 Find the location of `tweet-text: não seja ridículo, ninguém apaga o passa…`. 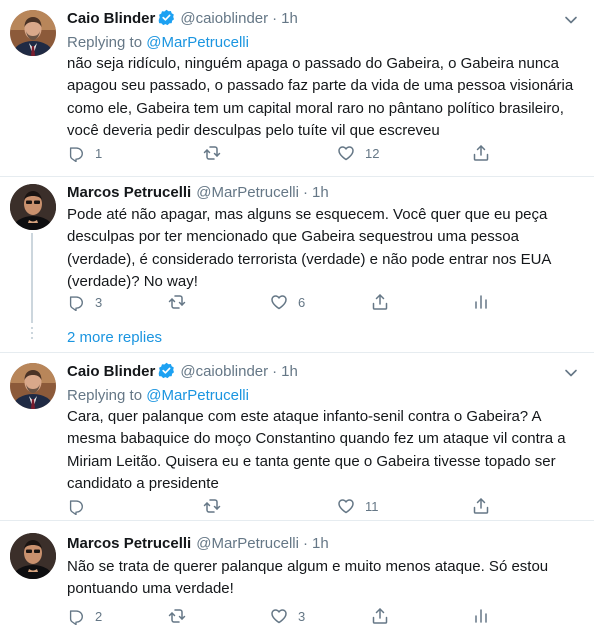

tweet-text: não seja ridículo, ninguém apaga o passa… is located at coordinates (320, 97).